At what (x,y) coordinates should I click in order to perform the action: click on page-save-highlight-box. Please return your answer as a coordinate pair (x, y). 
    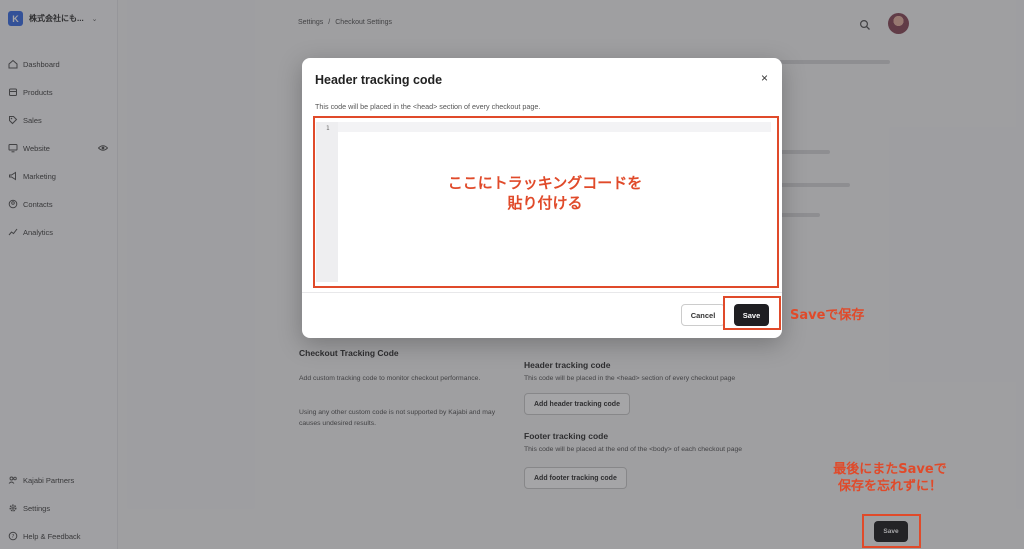
    Looking at the image, I should click on (891, 531).